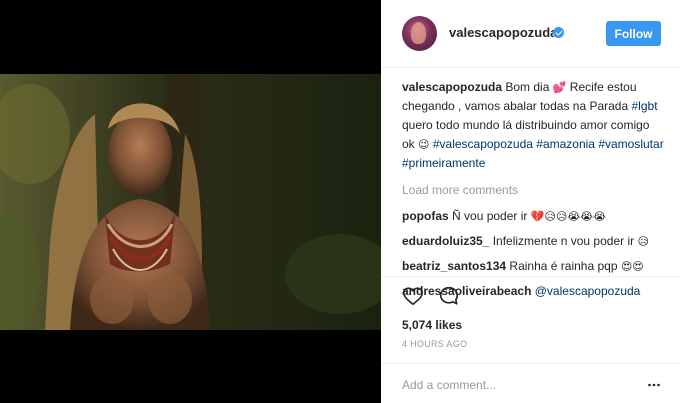 The image size is (680, 403). What do you see at coordinates (449, 296) in the screenshot?
I see `comment-bubble-icon` at bounding box center [449, 296].